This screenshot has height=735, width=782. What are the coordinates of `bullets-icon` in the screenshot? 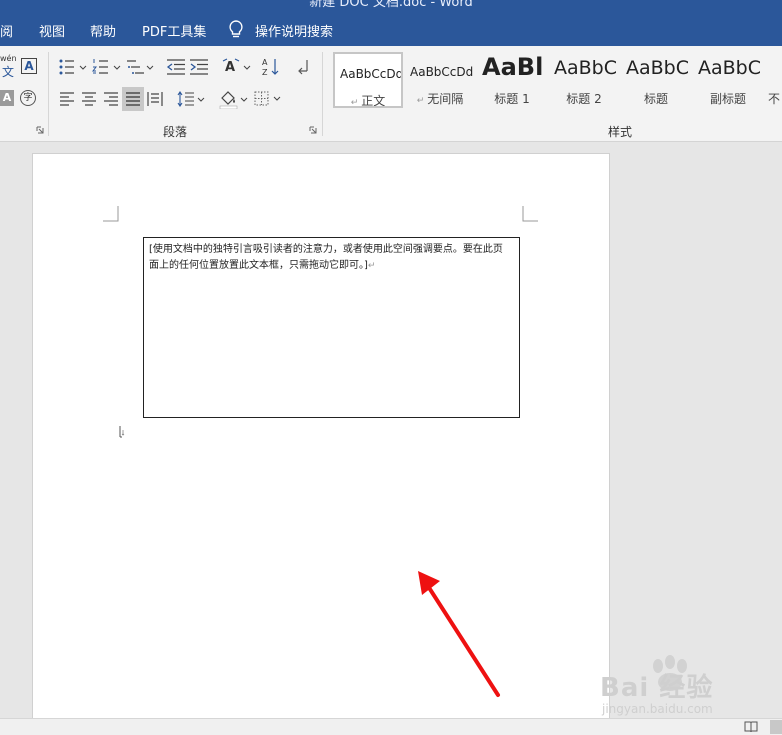 It's located at (73, 67).